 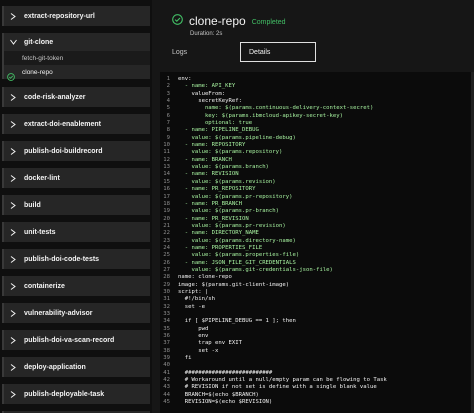 What do you see at coordinates (317, 86) in the screenshot?
I see `code-line: 2 - name: API_KEY` at bounding box center [317, 86].